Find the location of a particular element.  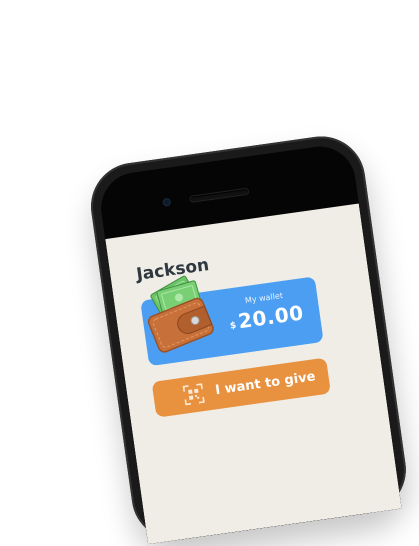

wallet-balance: $20.00 is located at coordinates (266, 317).